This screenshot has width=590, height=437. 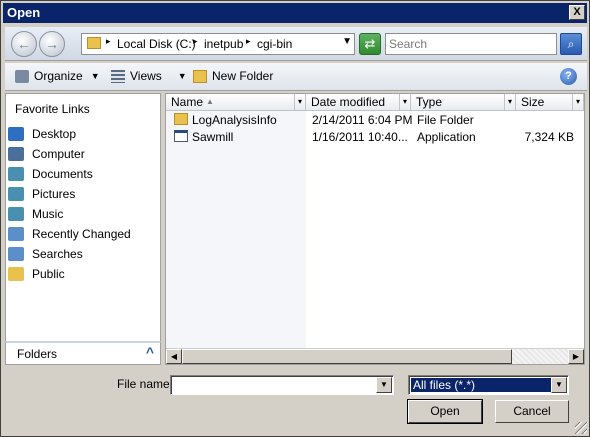 I want to click on file-name-label: File name:, so click(x=145, y=384).